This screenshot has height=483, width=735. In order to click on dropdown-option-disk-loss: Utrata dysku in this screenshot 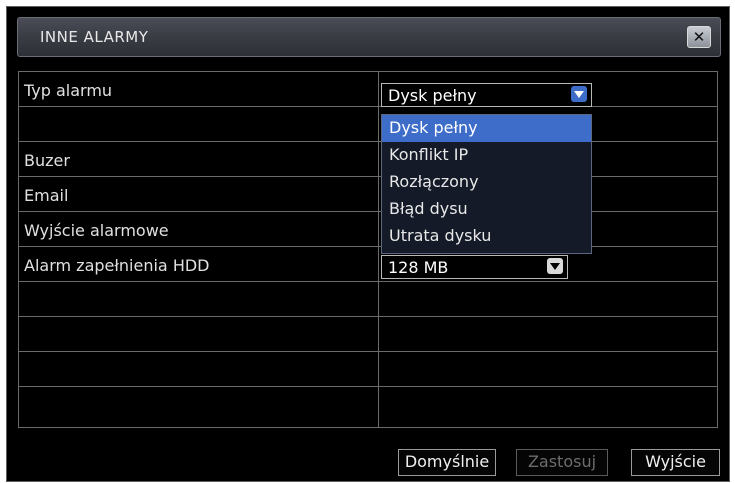, I will do `click(486, 236)`.